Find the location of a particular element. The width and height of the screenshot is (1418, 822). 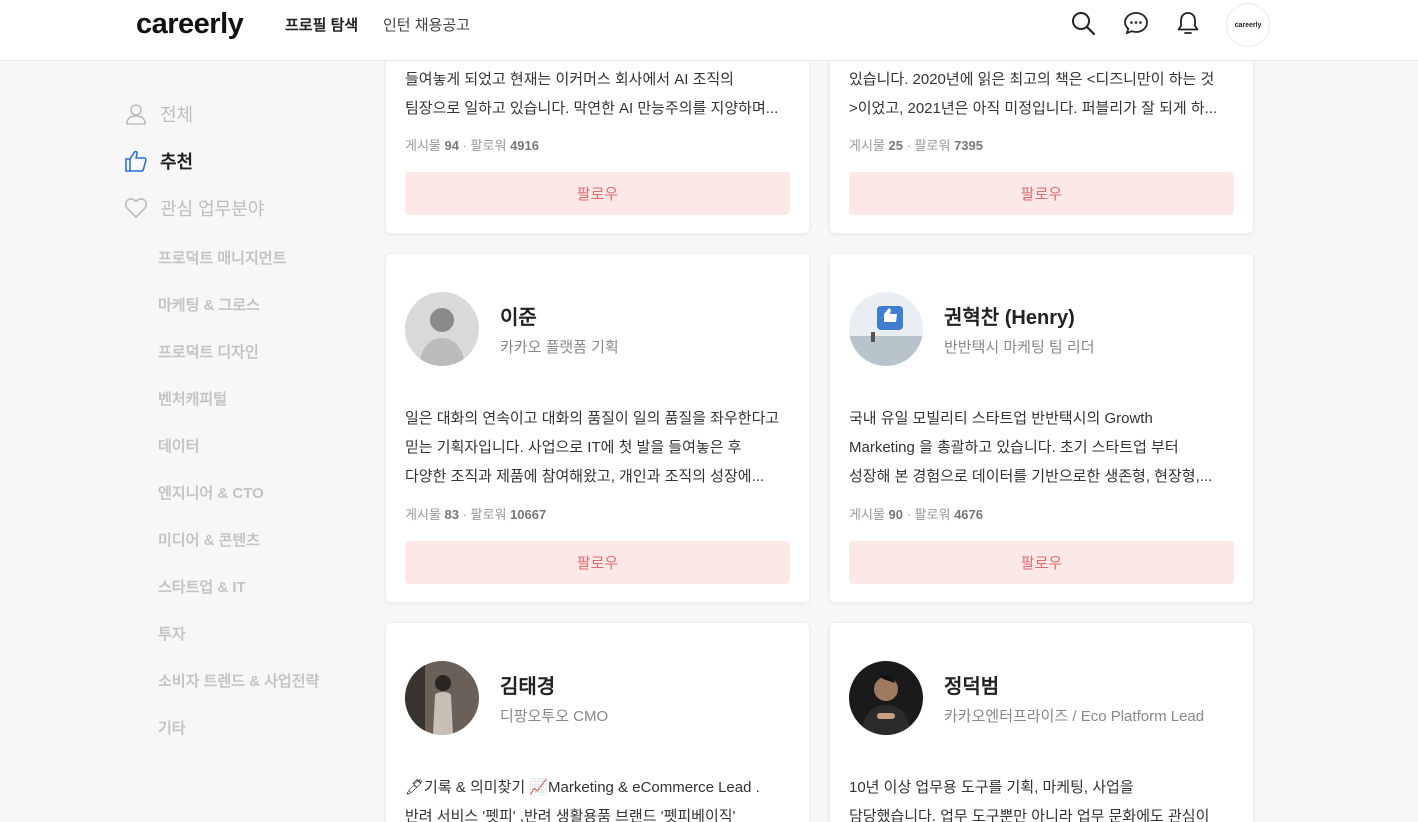

thumbs-up-icon is located at coordinates (136, 161).